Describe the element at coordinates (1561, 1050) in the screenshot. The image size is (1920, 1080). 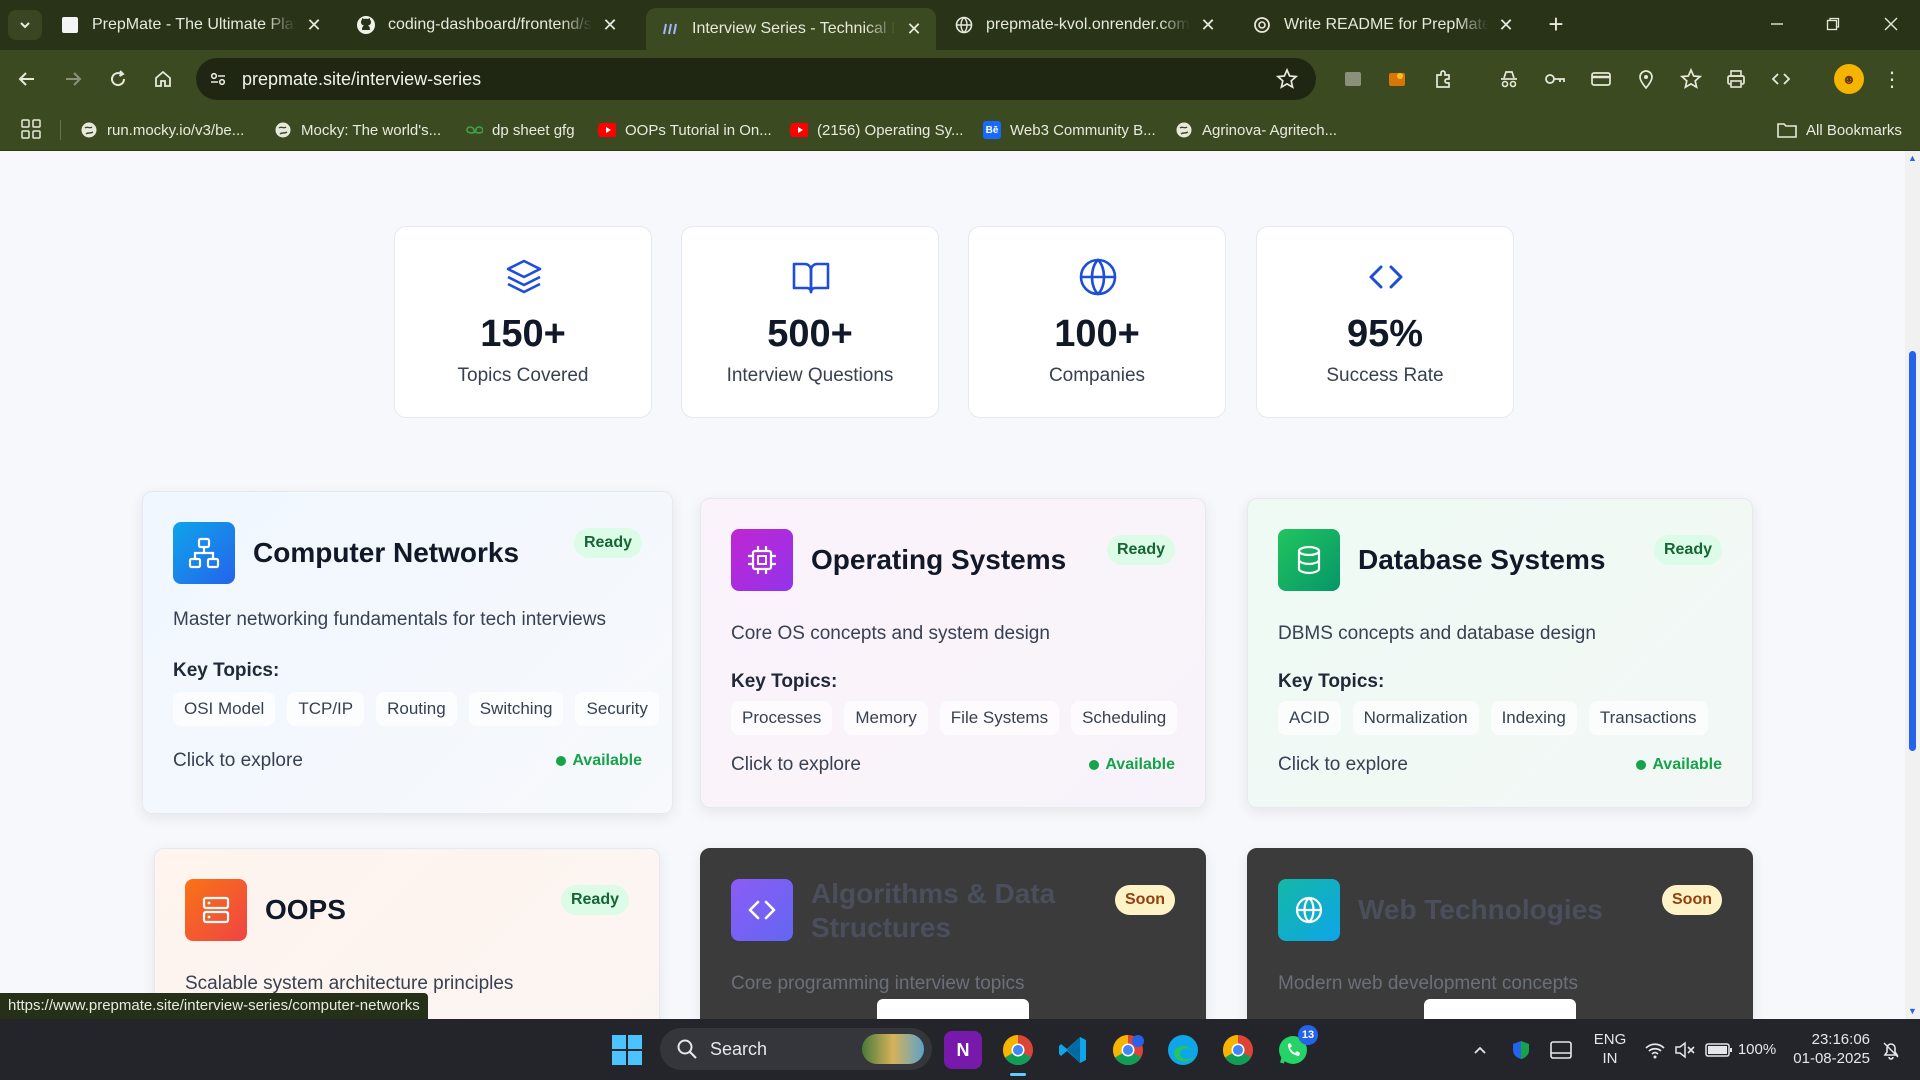
I see `touchpad-icon` at that location.